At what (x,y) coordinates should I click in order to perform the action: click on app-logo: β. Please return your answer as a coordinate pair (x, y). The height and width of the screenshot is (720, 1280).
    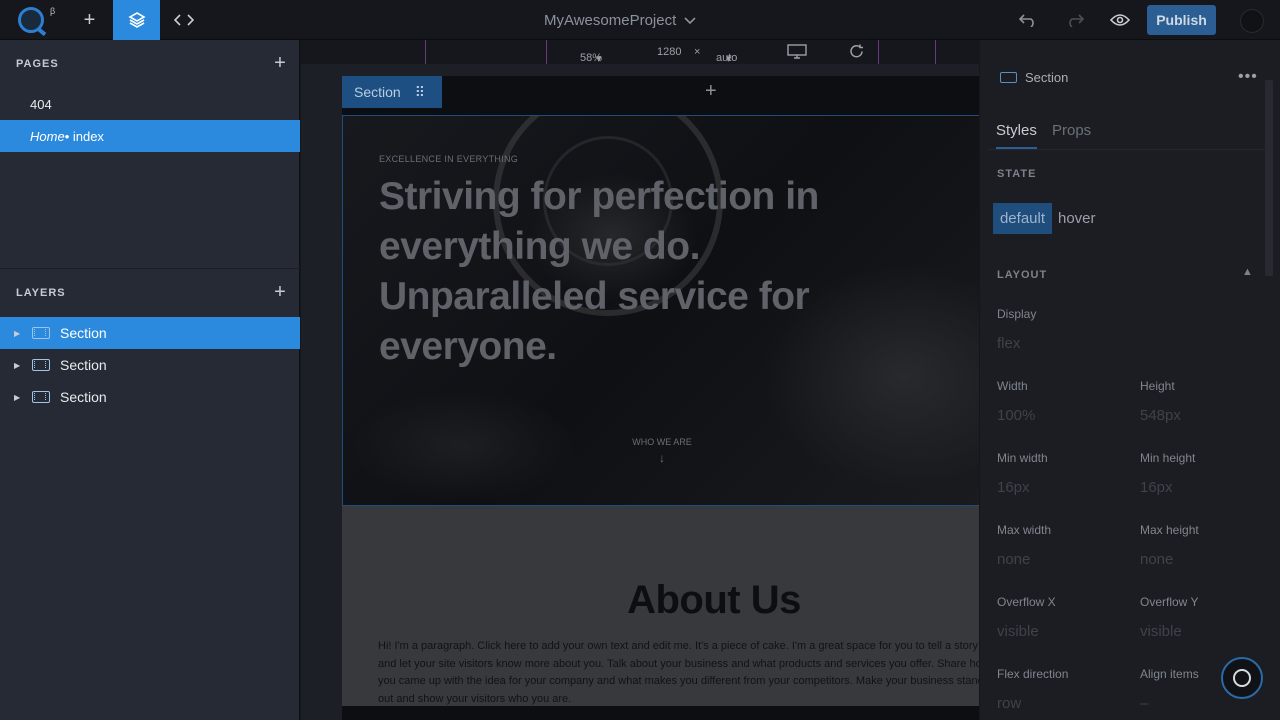
    Looking at the image, I should click on (34, 20).